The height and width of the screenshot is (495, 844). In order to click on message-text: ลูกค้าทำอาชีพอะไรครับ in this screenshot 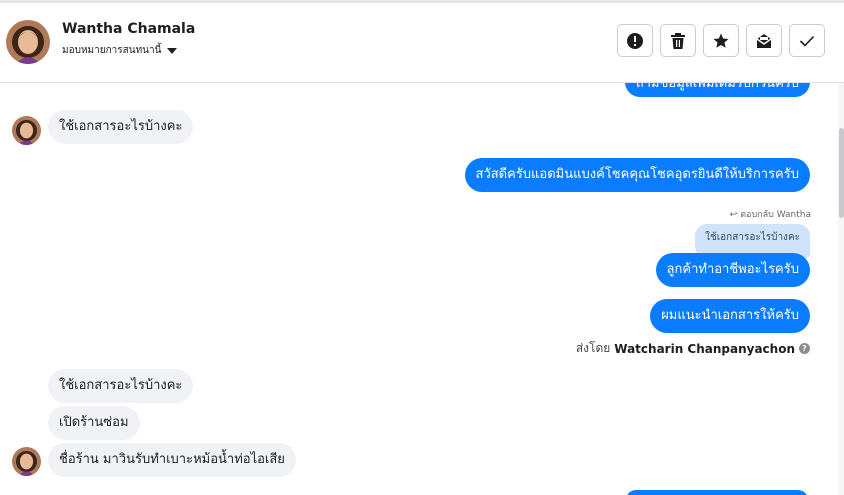, I will do `click(732, 269)`.